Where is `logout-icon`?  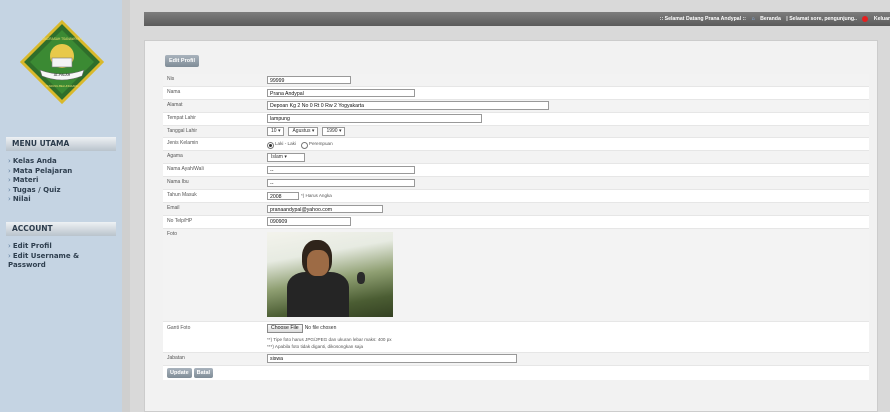
logout-icon is located at coordinates (865, 18).